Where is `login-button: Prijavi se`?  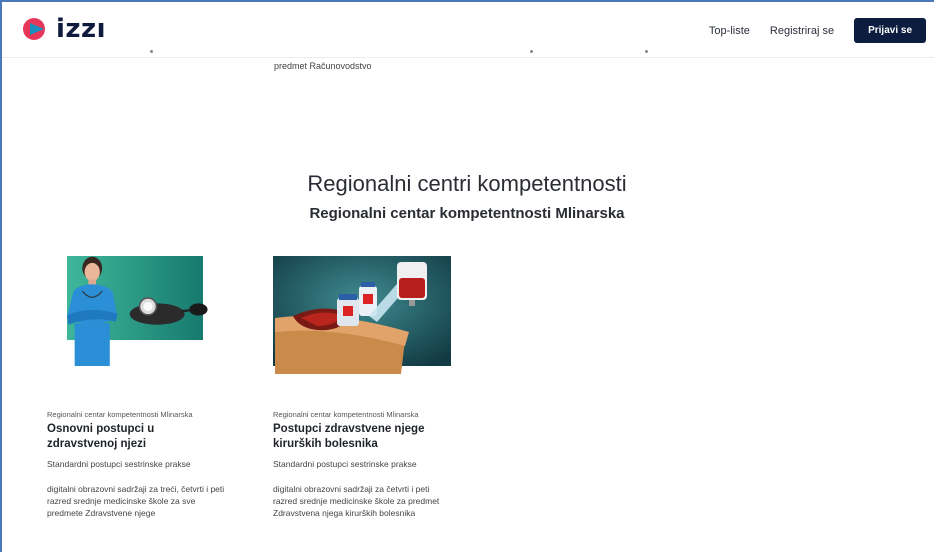
login-button: Prijavi se is located at coordinates (890, 30).